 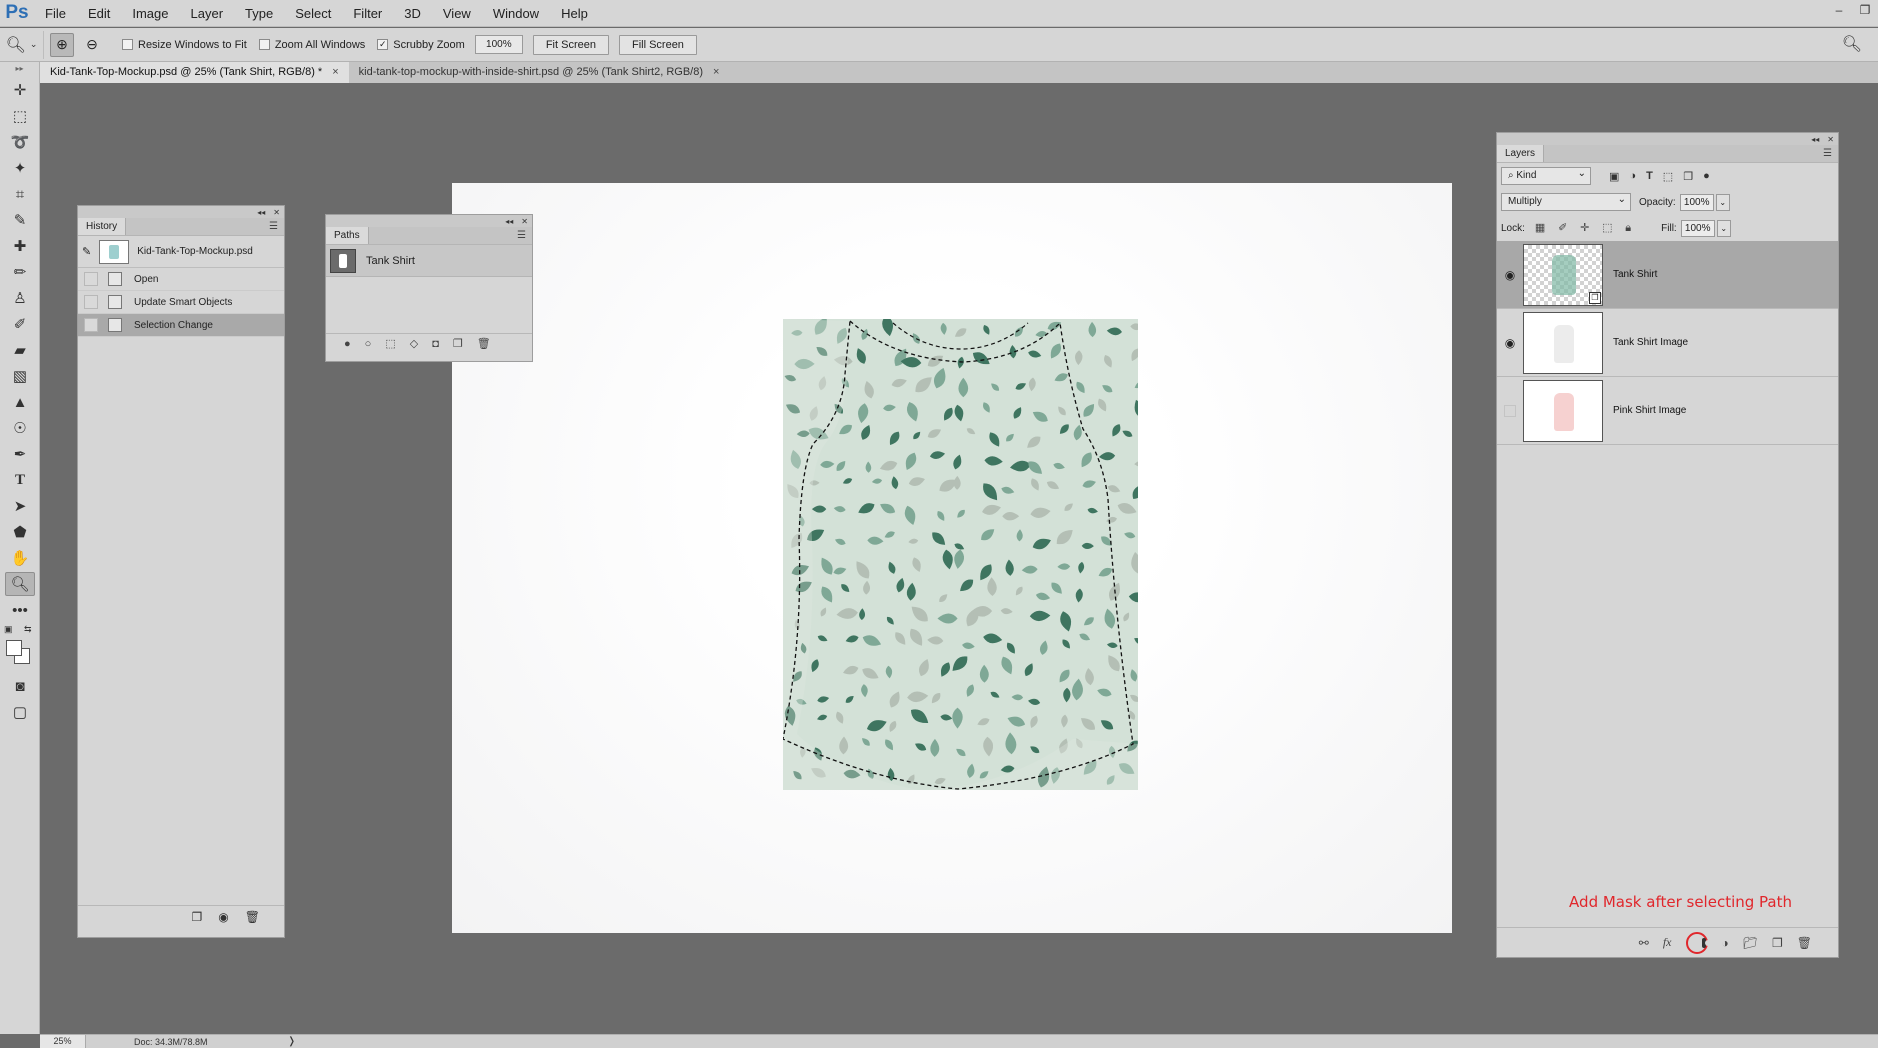 I want to click on menu-3d: 3D, so click(x=412, y=13).